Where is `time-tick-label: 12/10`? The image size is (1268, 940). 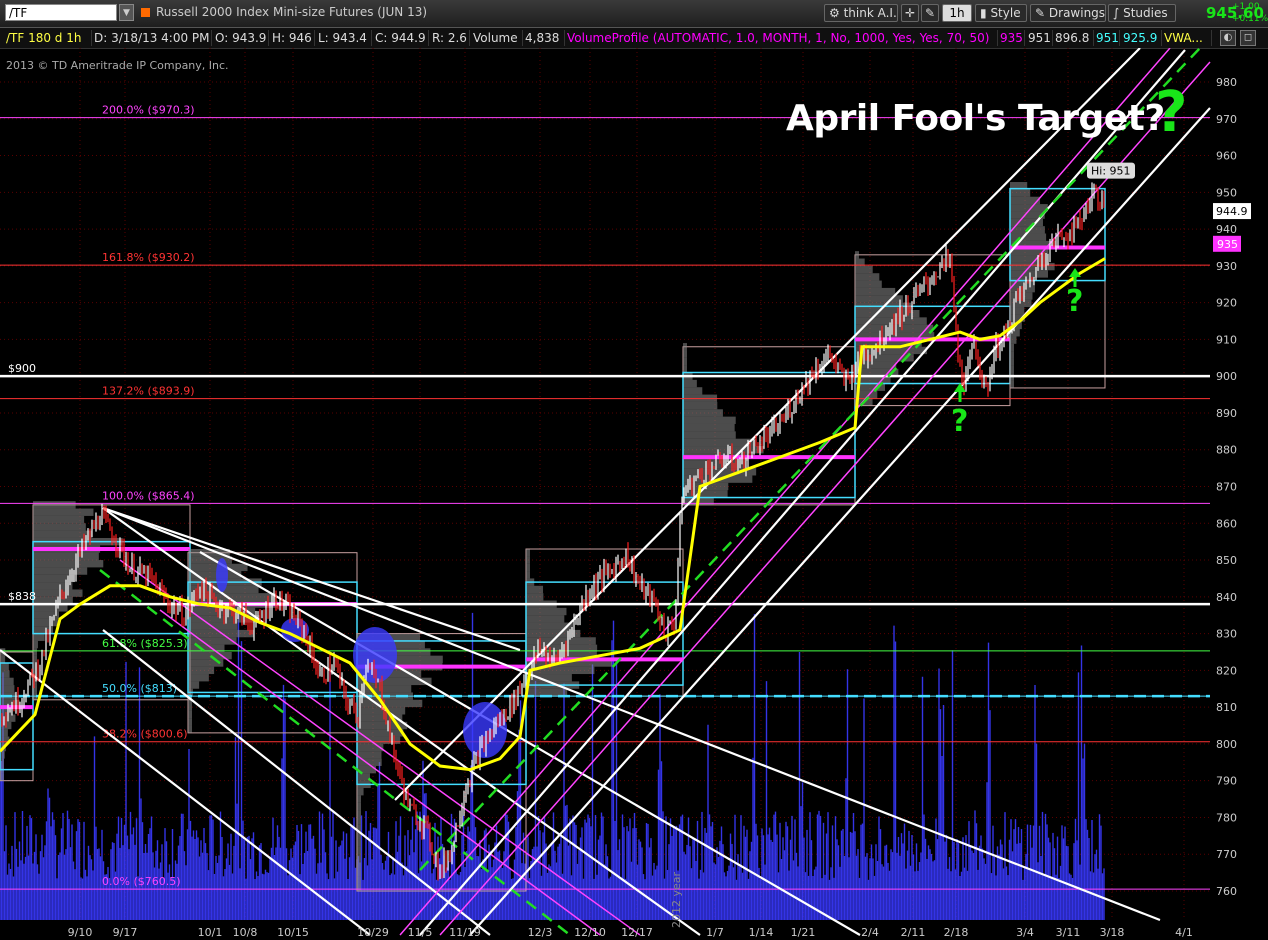
time-tick-label: 12/10 is located at coordinates (590, 932).